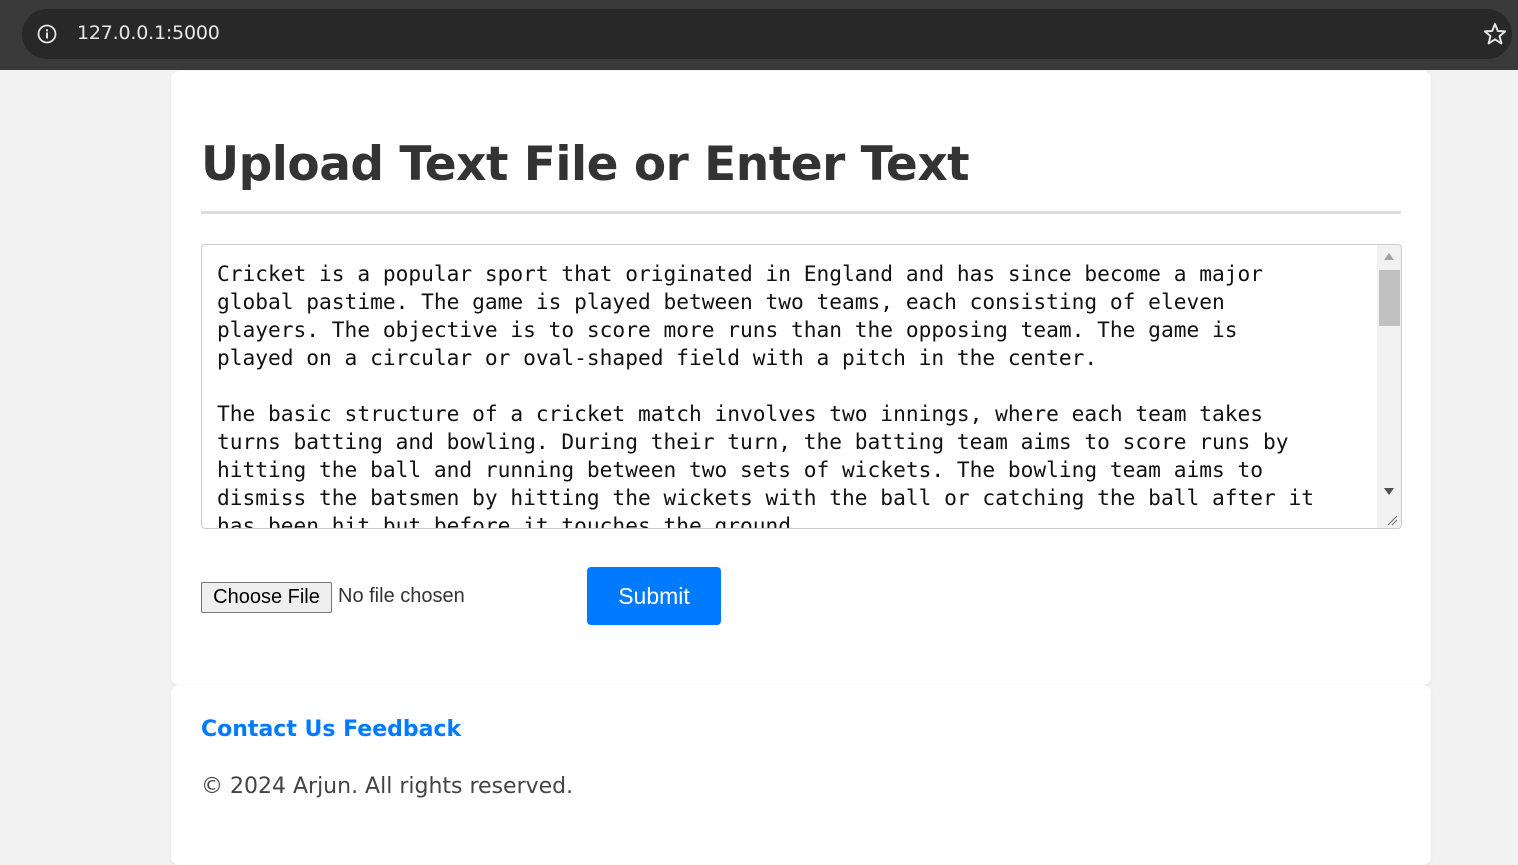  What do you see at coordinates (266, 597) in the screenshot?
I see `choose-file-button: Choose File` at bounding box center [266, 597].